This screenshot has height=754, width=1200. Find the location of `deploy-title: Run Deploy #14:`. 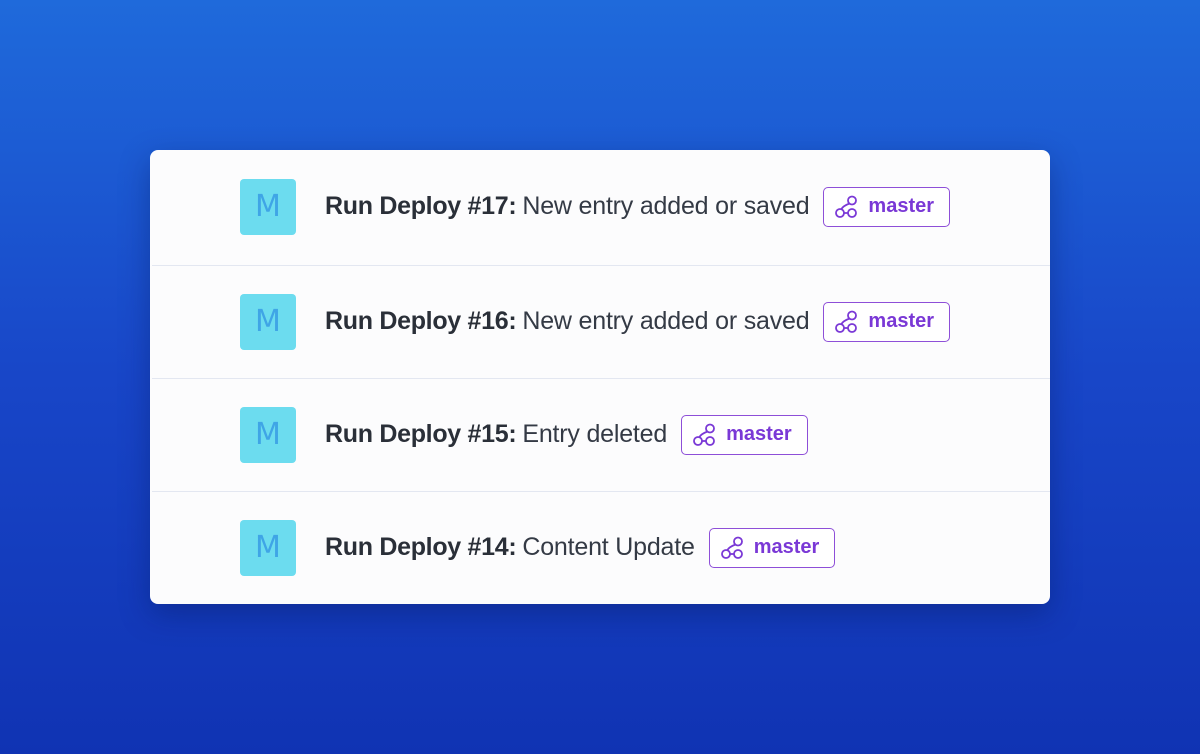

deploy-title: Run Deploy #14: is located at coordinates (421, 547).